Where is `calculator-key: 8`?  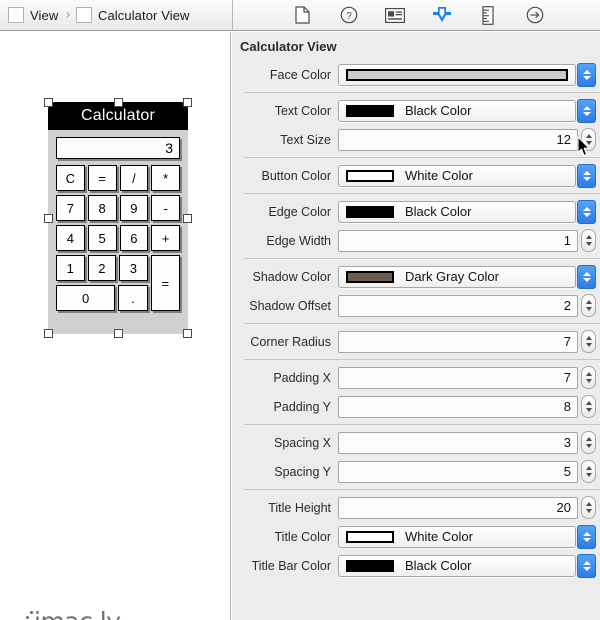
calculator-key: 8 is located at coordinates (102, 208).